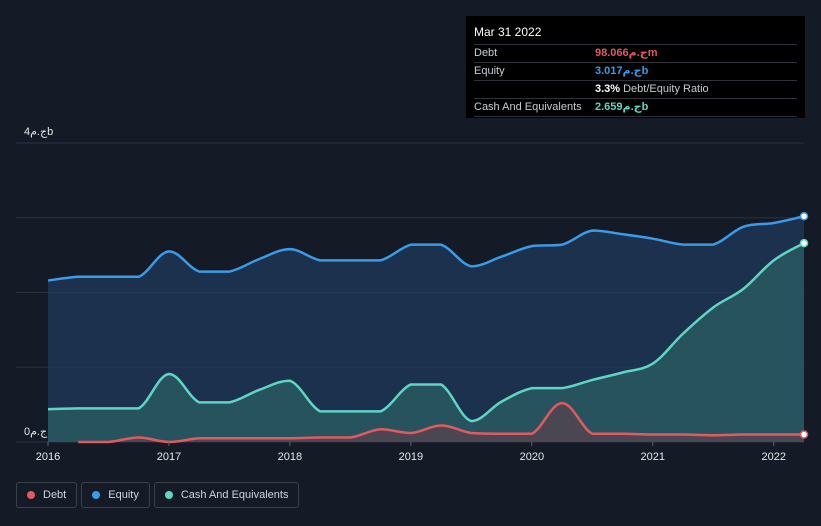  Describe the element at coordinates (532, 457) in the screenshot. I see `x-tick-label: 2020` at that location.